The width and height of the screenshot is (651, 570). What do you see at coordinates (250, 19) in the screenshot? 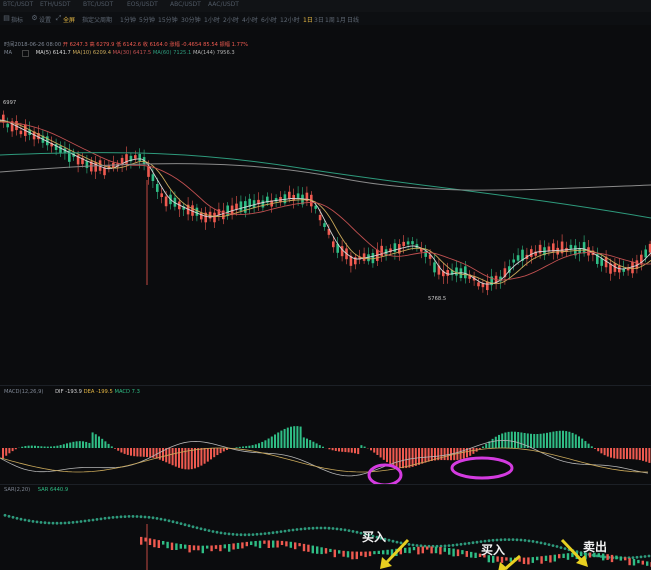
I see `timeframe-option: 4小时` at bounding box center [250, 19].